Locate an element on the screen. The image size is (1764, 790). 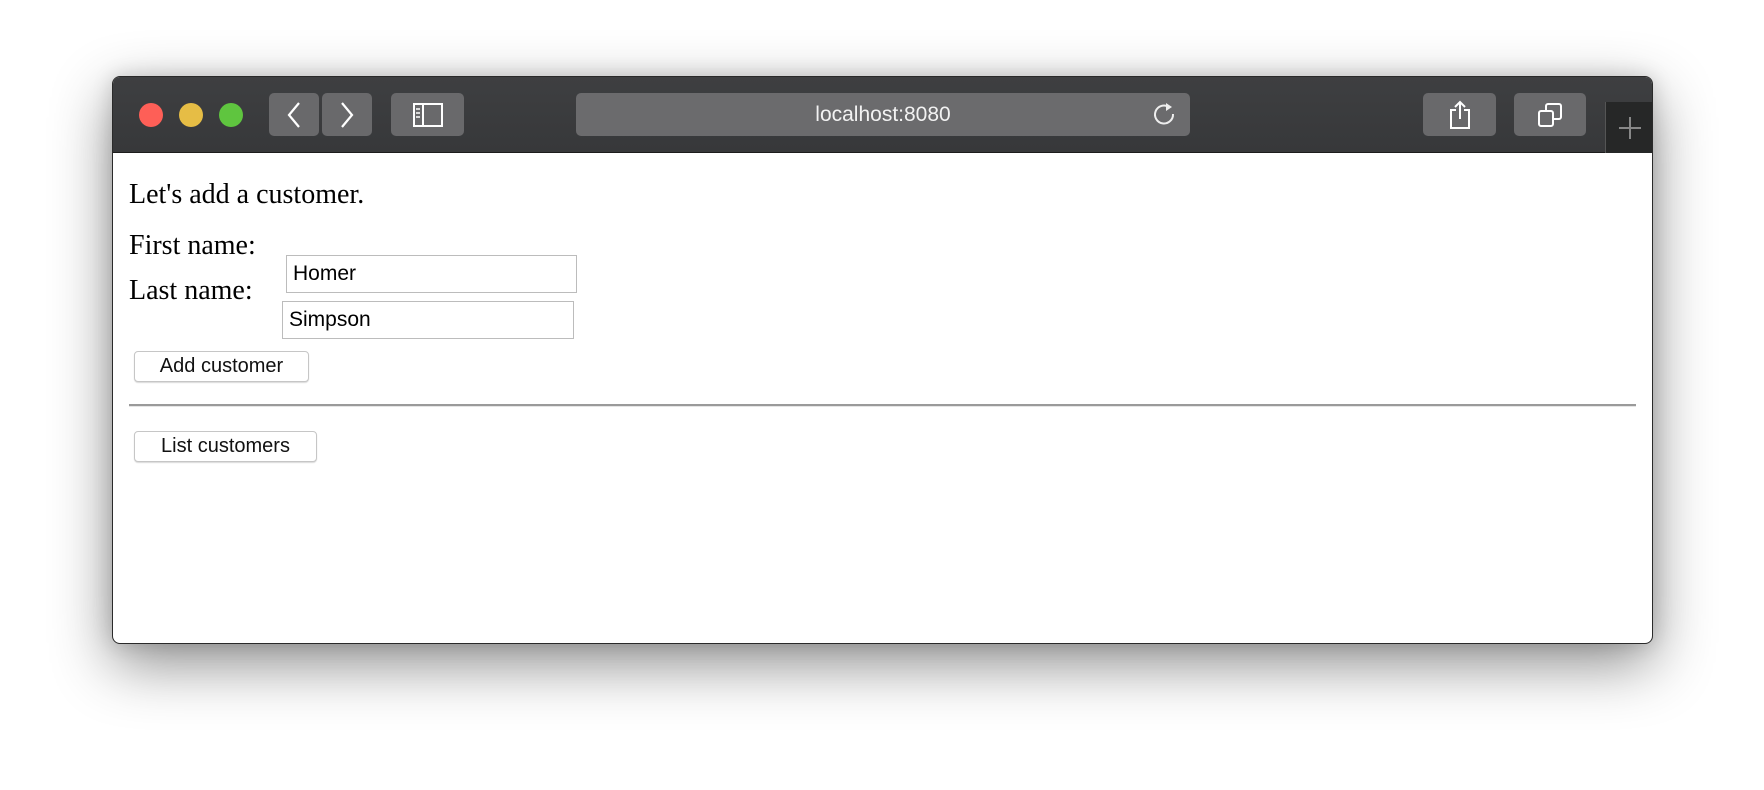
tabs-icon is located at coordinates (1550, 114).